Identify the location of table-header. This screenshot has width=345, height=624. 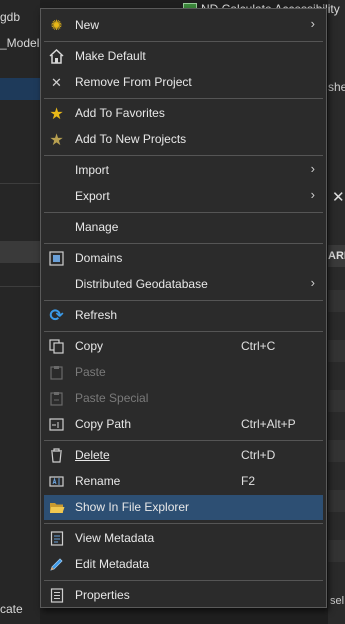
(20, 252).